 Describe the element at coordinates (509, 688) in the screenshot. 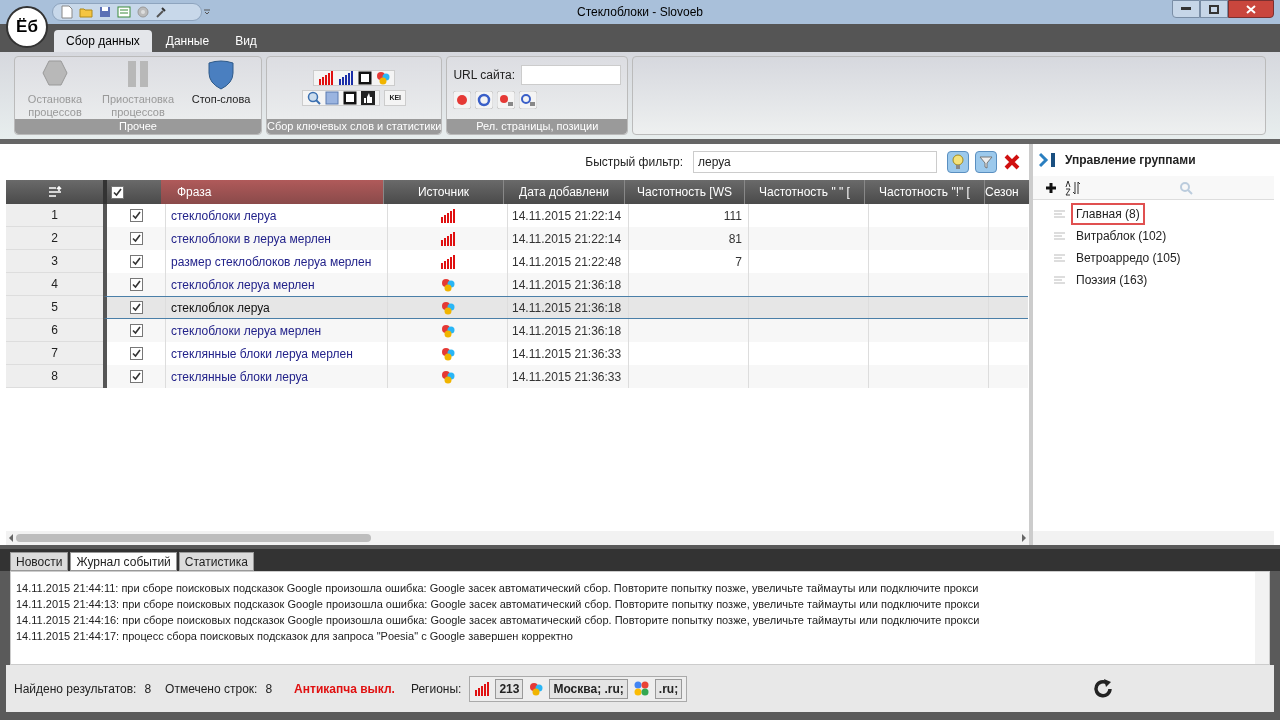

I see `region-value: 213` at that location.